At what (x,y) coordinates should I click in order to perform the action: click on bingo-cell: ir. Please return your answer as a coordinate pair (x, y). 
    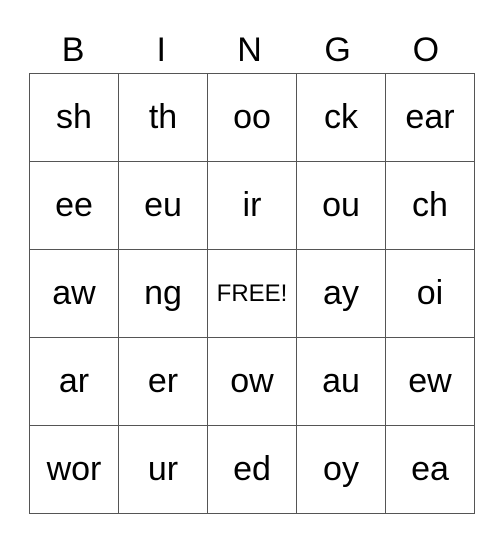
    Looking at the image, I should click on (252, 205).